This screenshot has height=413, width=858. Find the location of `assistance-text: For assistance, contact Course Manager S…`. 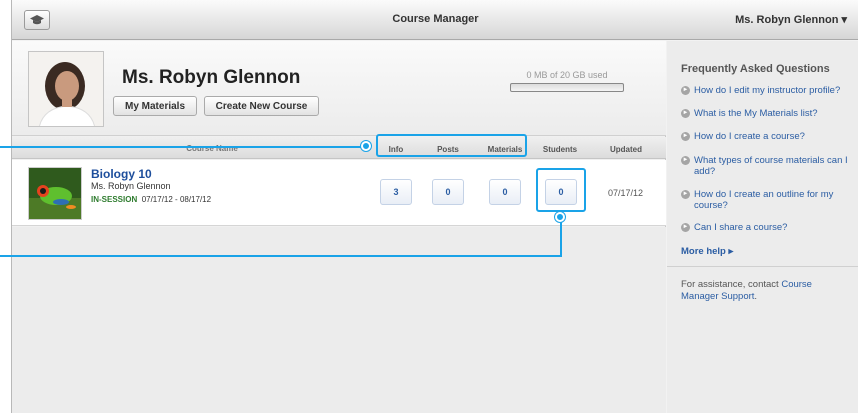

assistance-text: For assistance, contact Course Manager S… is located at coordinates (746, 290).